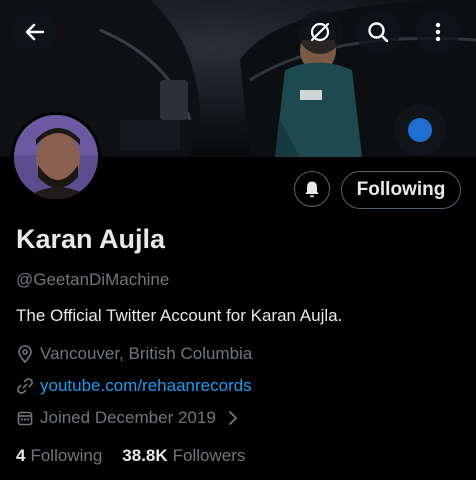 Image resolution: width=476 pixels, height=480 pixels. What do you see at coordinates (25, 418) in the screenshot?
I see `calendar-icon` at bounding box center [25, 418].